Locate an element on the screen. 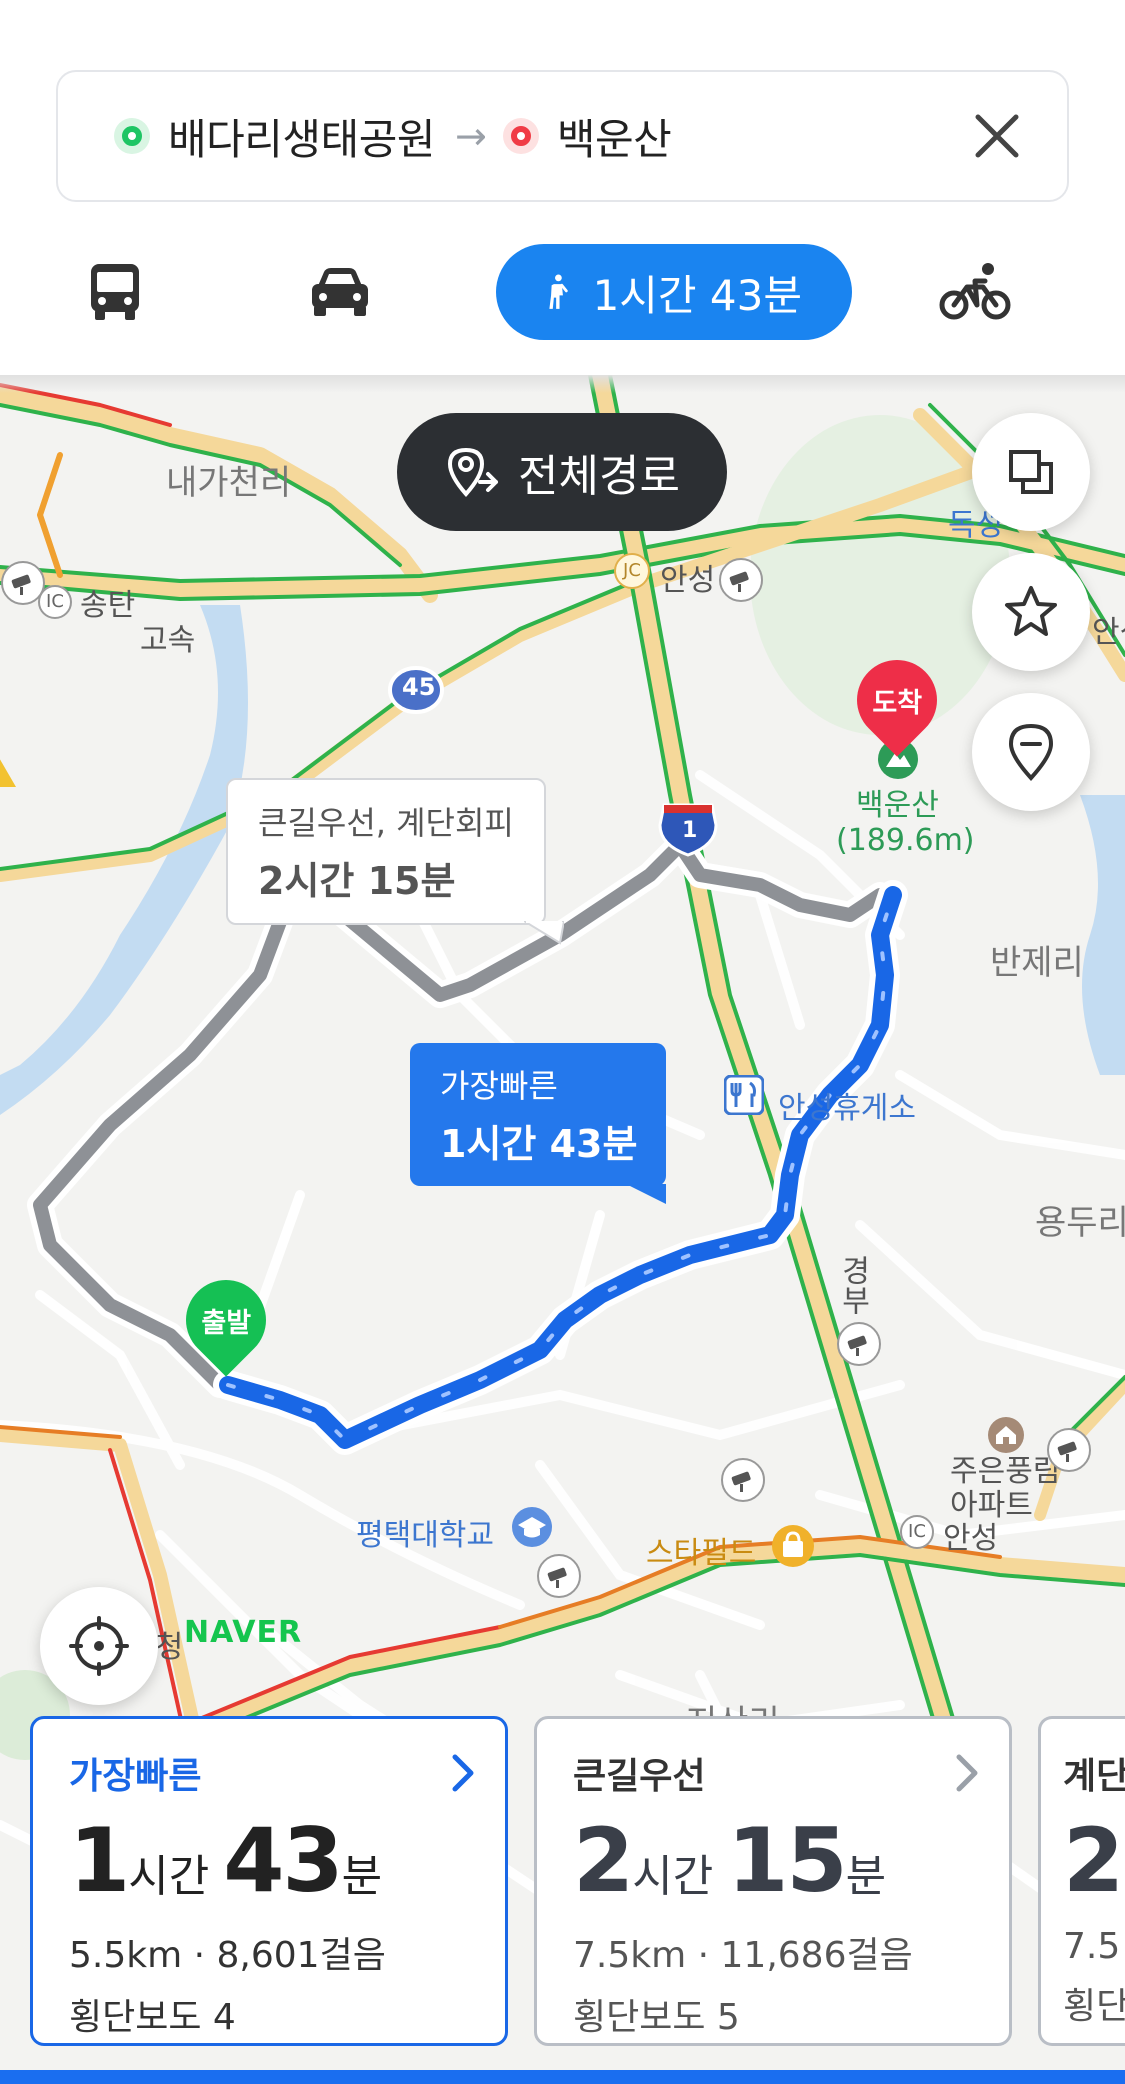 The image size is (1125, 2084). route-card-distance-steps: 5.5km · 8,601걸음 is located at coordinates (227, 1955).